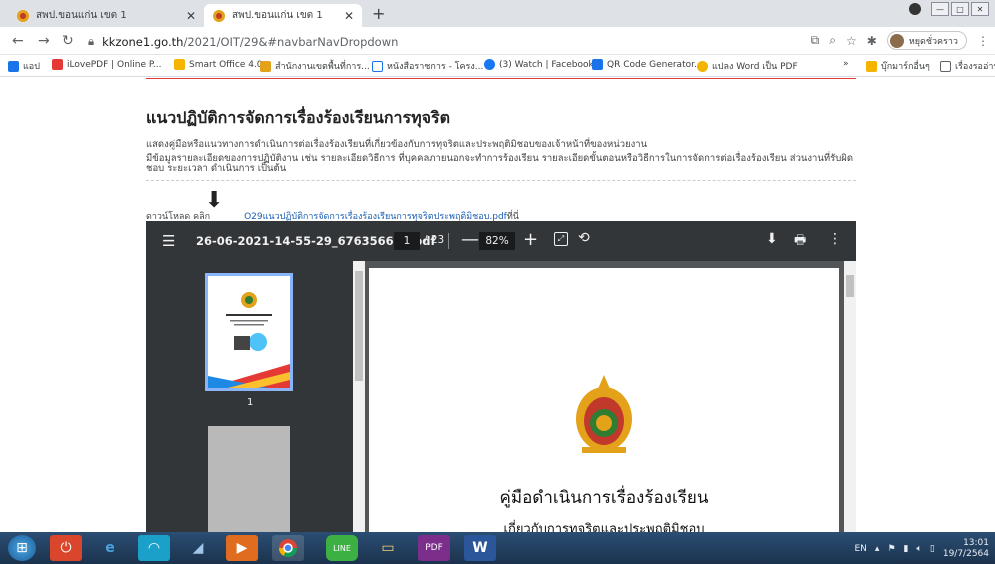  Describe the element at coordinates (832, 40) in the screenshot. I see `zoom-icon: ⌕` at that location.